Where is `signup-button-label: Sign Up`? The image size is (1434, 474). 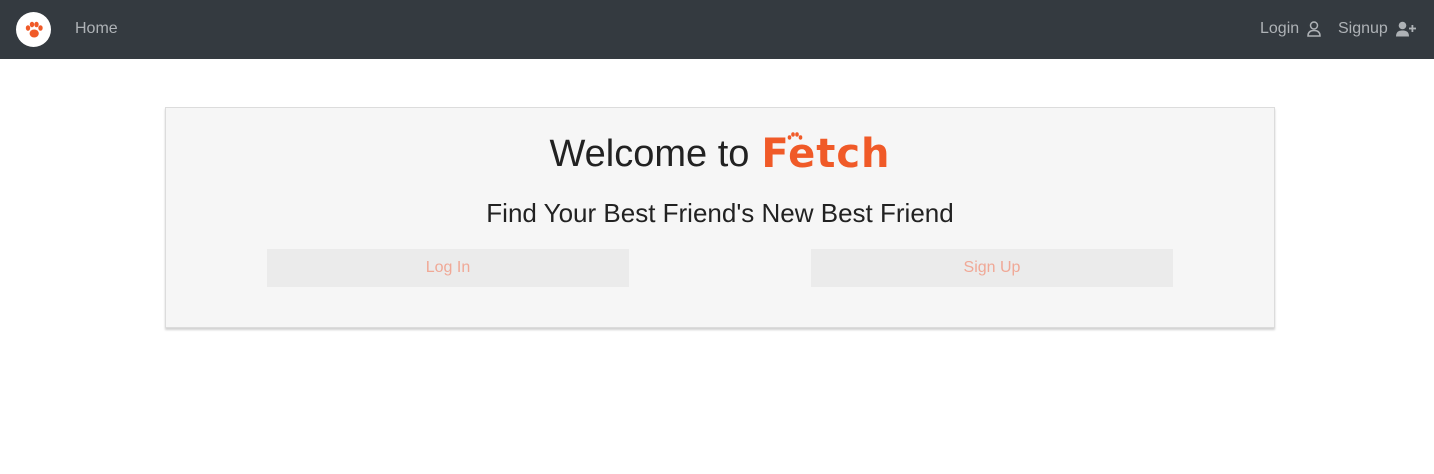 signup-button-label: Sign Up is located at coordinates (992, 267).